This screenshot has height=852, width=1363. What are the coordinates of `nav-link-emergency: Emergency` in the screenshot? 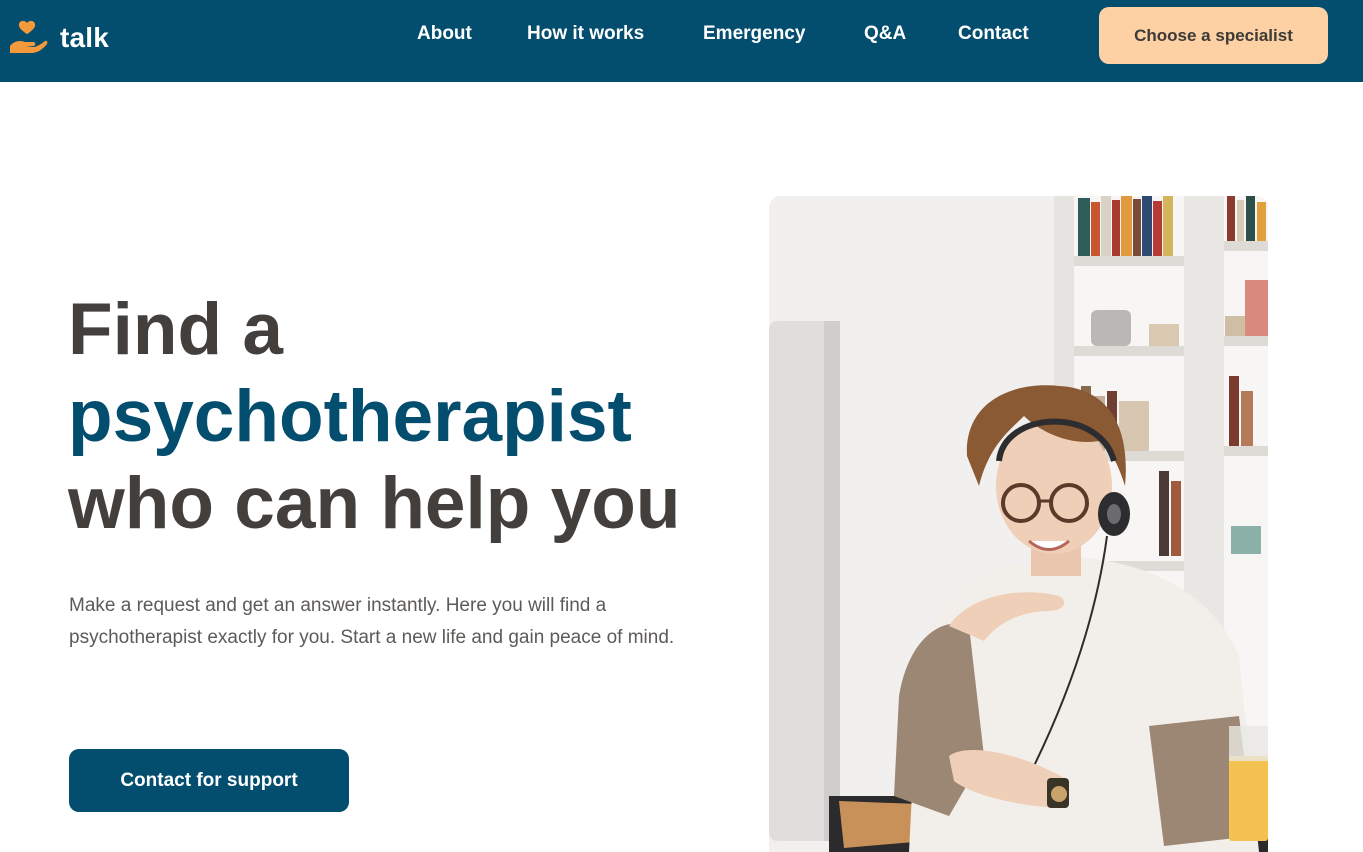 It's located at (754, 34).